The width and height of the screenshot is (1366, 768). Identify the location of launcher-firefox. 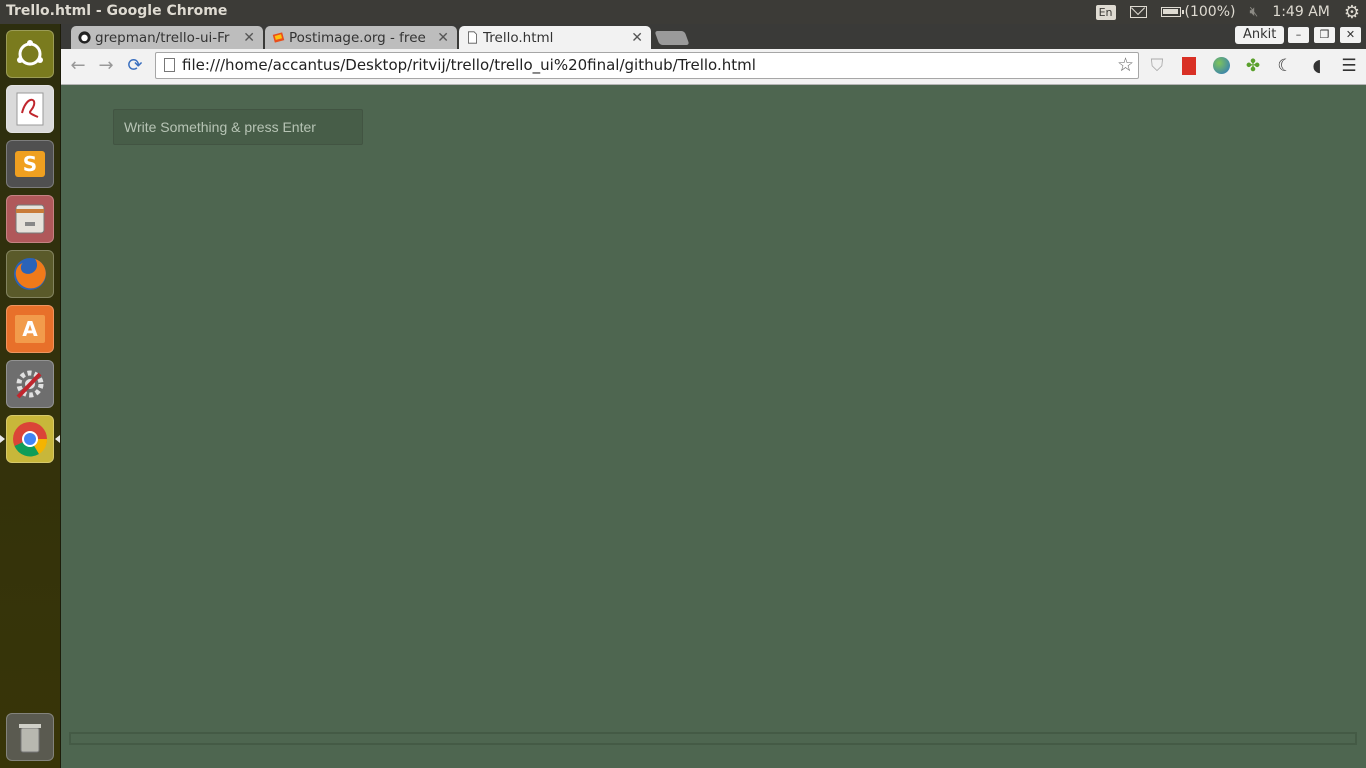
(30, 274).